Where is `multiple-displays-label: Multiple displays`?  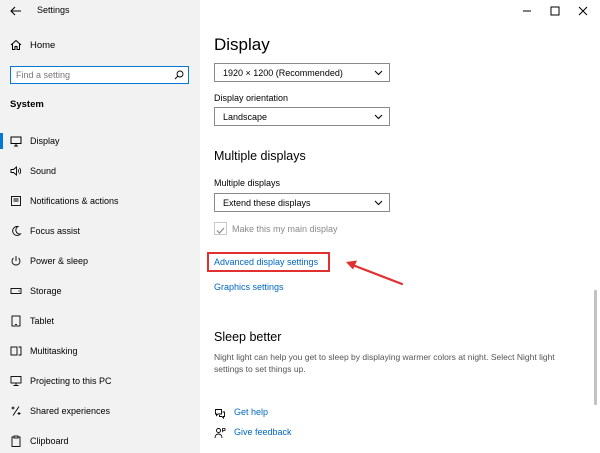
multiple-displays-label: Multiple displays is located at coordinates (247, 183).